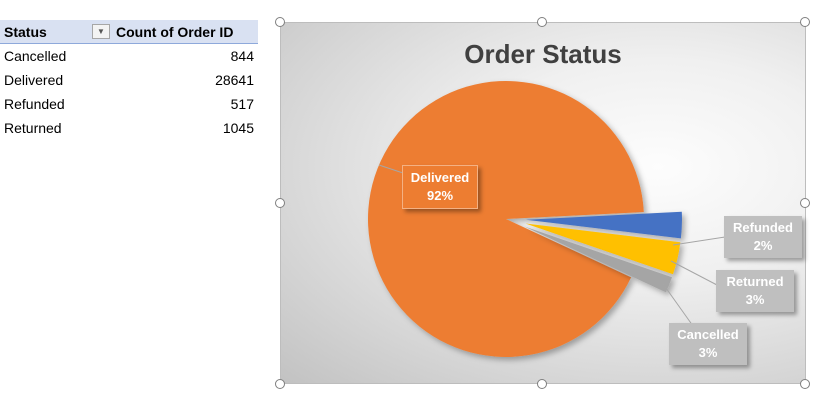  What do you see at coordinates (101, 31) in the screenshot?
I see `dropdown-arrow-icon: ▼` at bounding box center [101, 31].